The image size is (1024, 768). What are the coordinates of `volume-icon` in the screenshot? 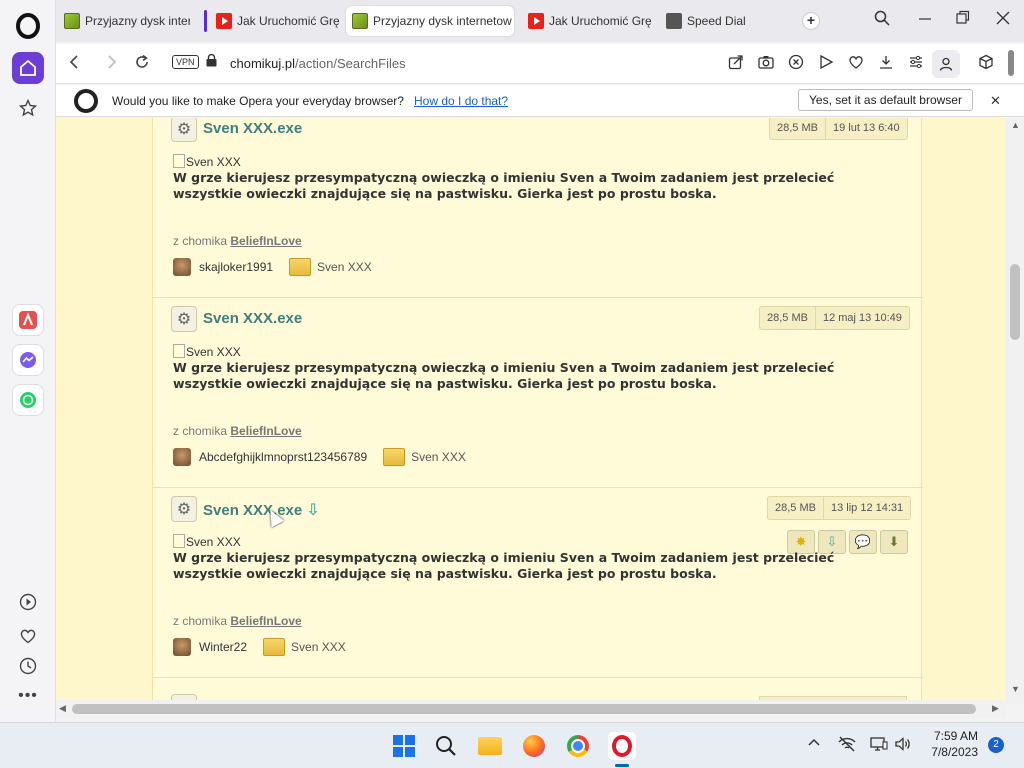 It's located at (903, 745).